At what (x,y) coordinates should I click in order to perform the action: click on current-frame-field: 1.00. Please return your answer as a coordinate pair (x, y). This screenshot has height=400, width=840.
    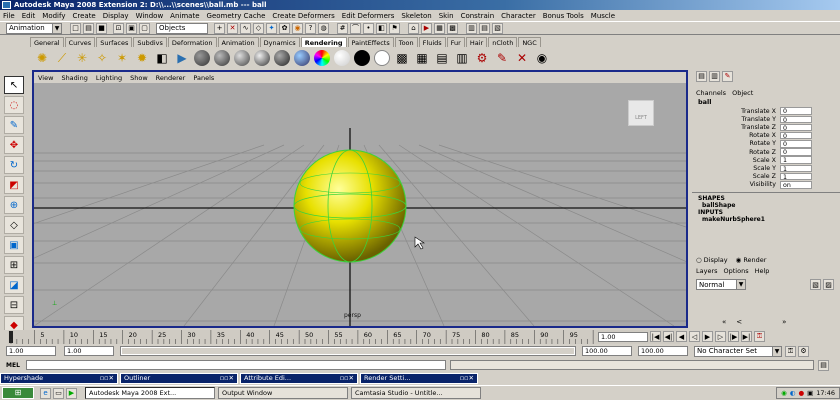
    Looking at the image, I should click on (623, 337).